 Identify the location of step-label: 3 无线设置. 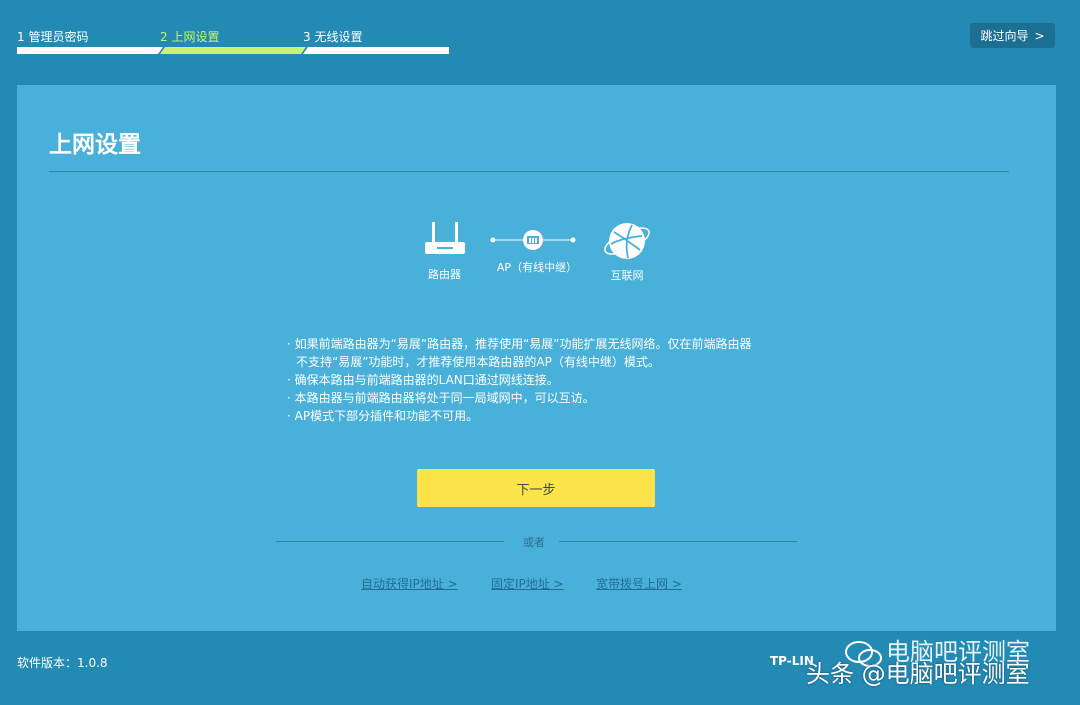
(333, 37).